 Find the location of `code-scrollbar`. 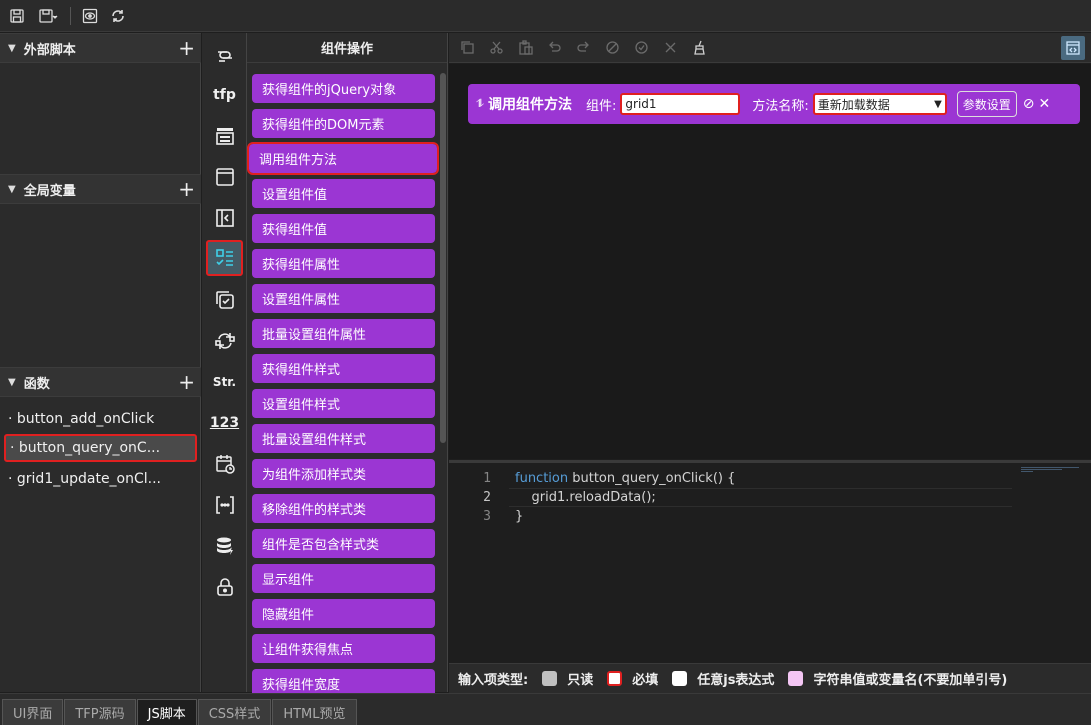

code-scrollbar is located at coordinates (1085, 563).